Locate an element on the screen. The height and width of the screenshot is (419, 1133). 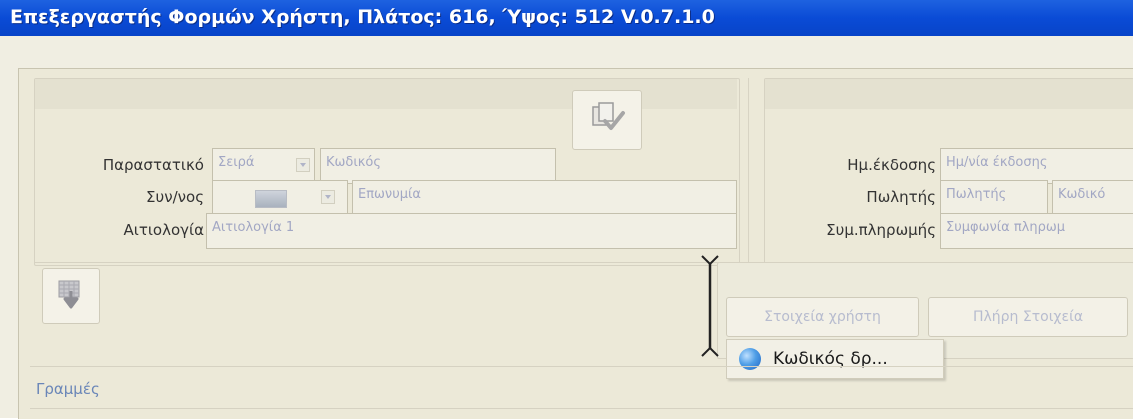
copy-check-icon is located at coordinates (608, 121).